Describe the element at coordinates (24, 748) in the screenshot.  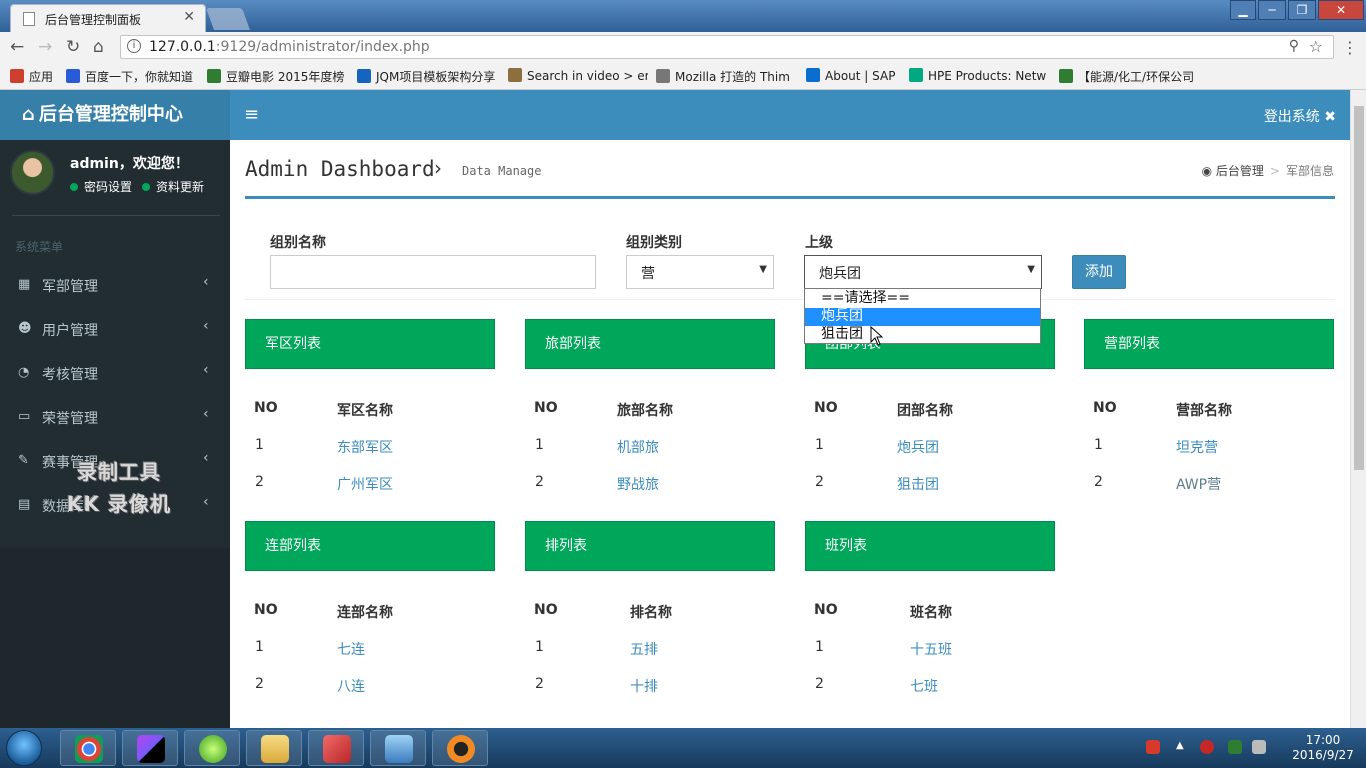
I see `start-button` at that location.